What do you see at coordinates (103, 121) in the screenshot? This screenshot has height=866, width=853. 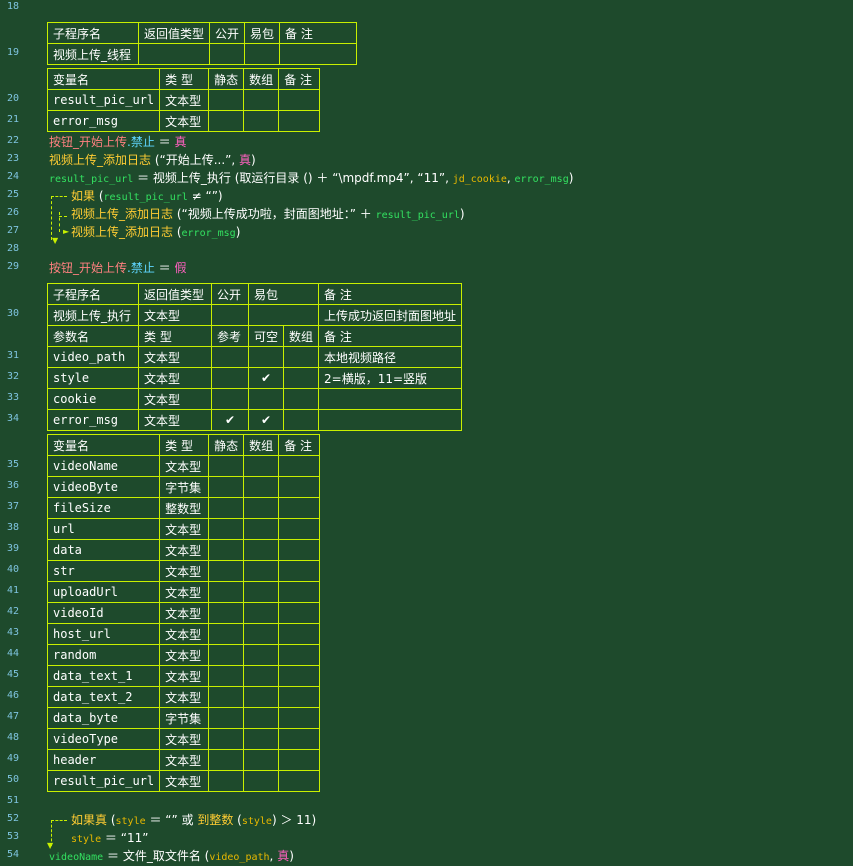 I see `var-name: error_msg` at bounding box center [103, 121].